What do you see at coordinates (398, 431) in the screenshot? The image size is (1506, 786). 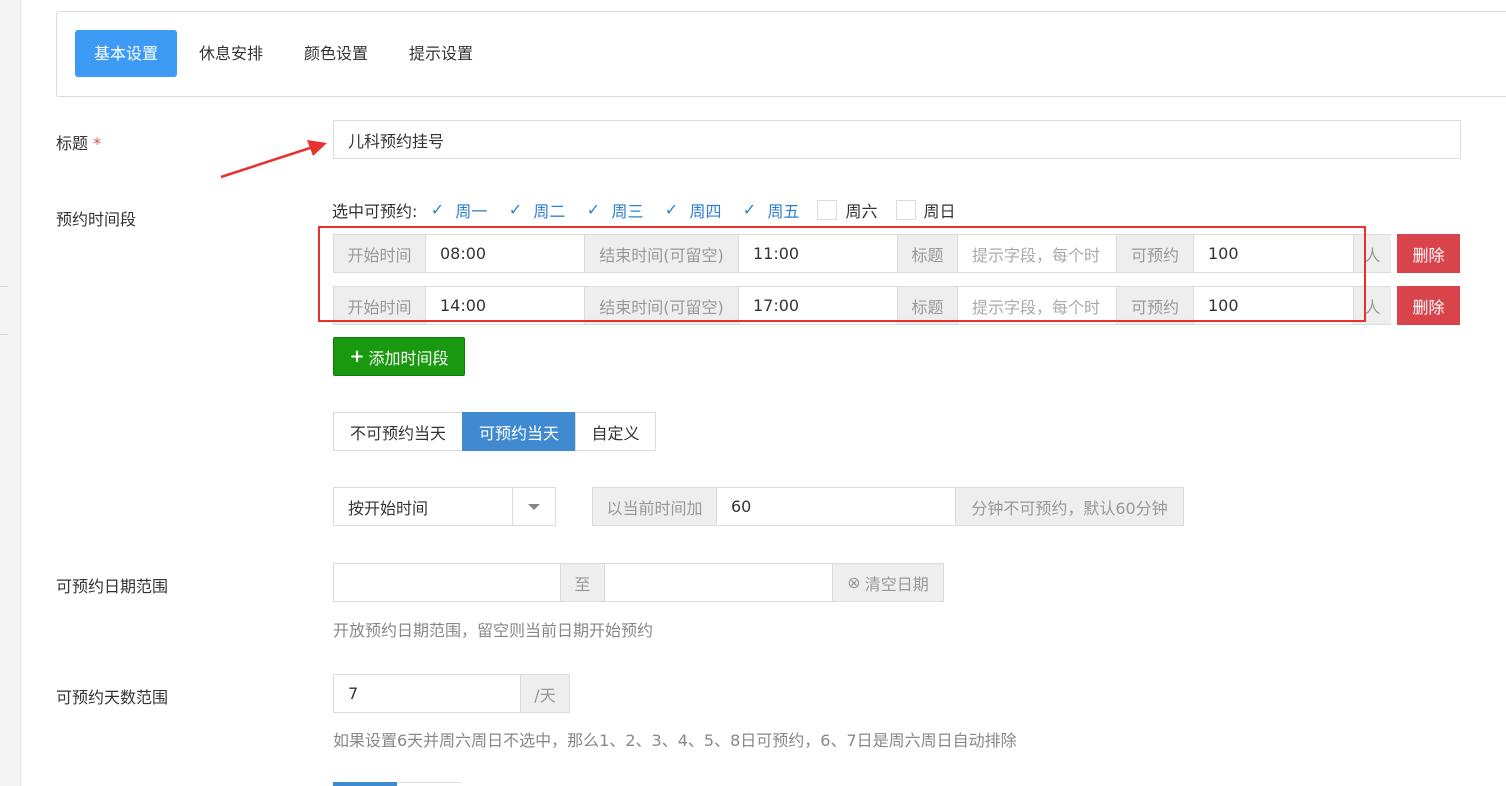 I see `option-no-same-day: 不可预约当天` at bounding box center [398, 431].